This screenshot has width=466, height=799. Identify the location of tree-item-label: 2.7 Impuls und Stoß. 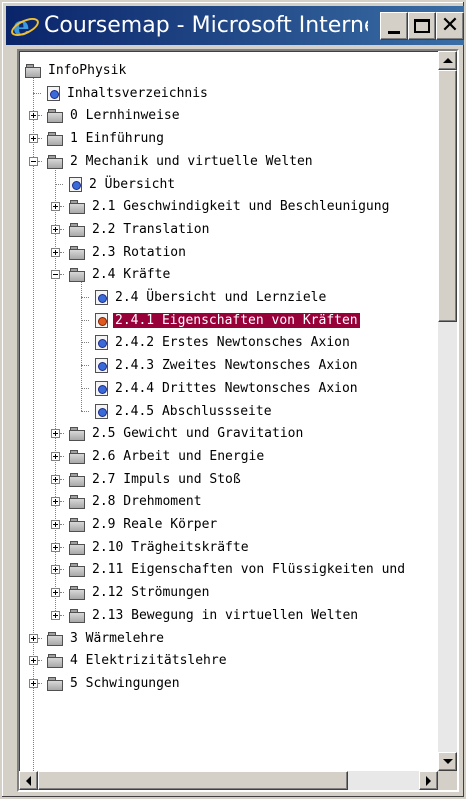
(166, 479).